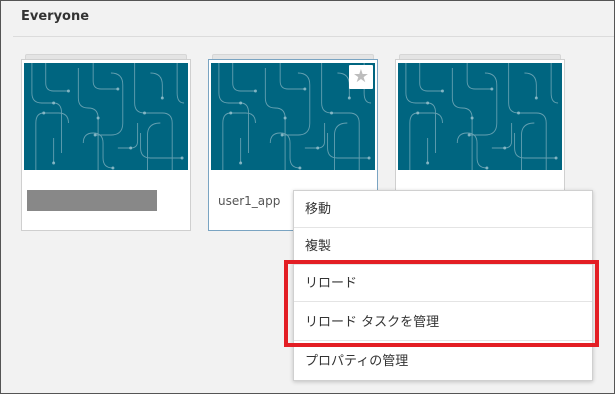 The width and height of the screenshot is (615, 394). What do you see at coordinates (92, 200) in the screenshot?
I see `redacted-app-name` at bounding box center [92, 200].